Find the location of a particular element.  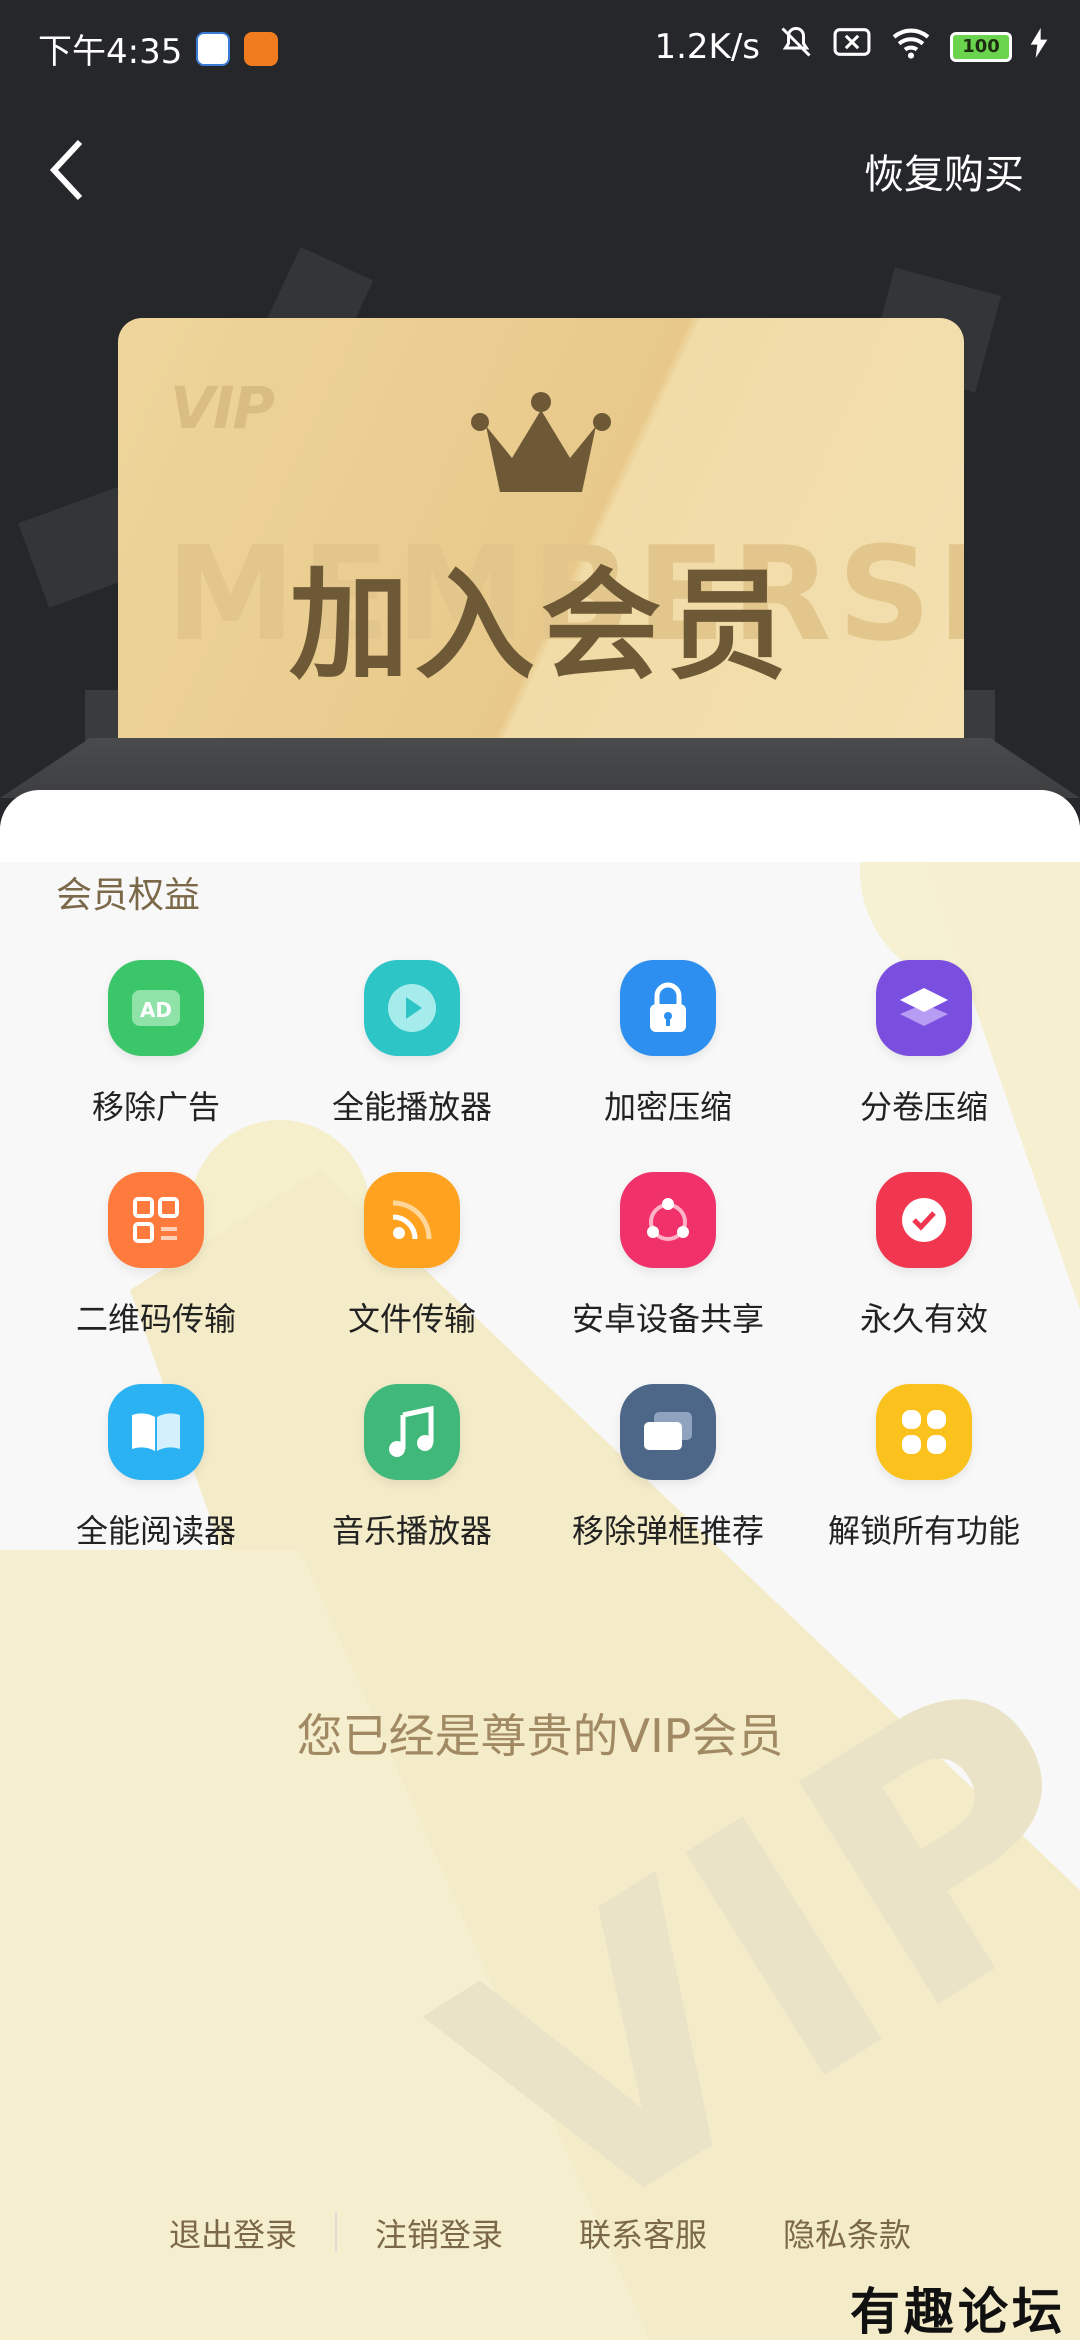

restore-purchase-button: 恢复购买 is located at coordinates (944, 171).